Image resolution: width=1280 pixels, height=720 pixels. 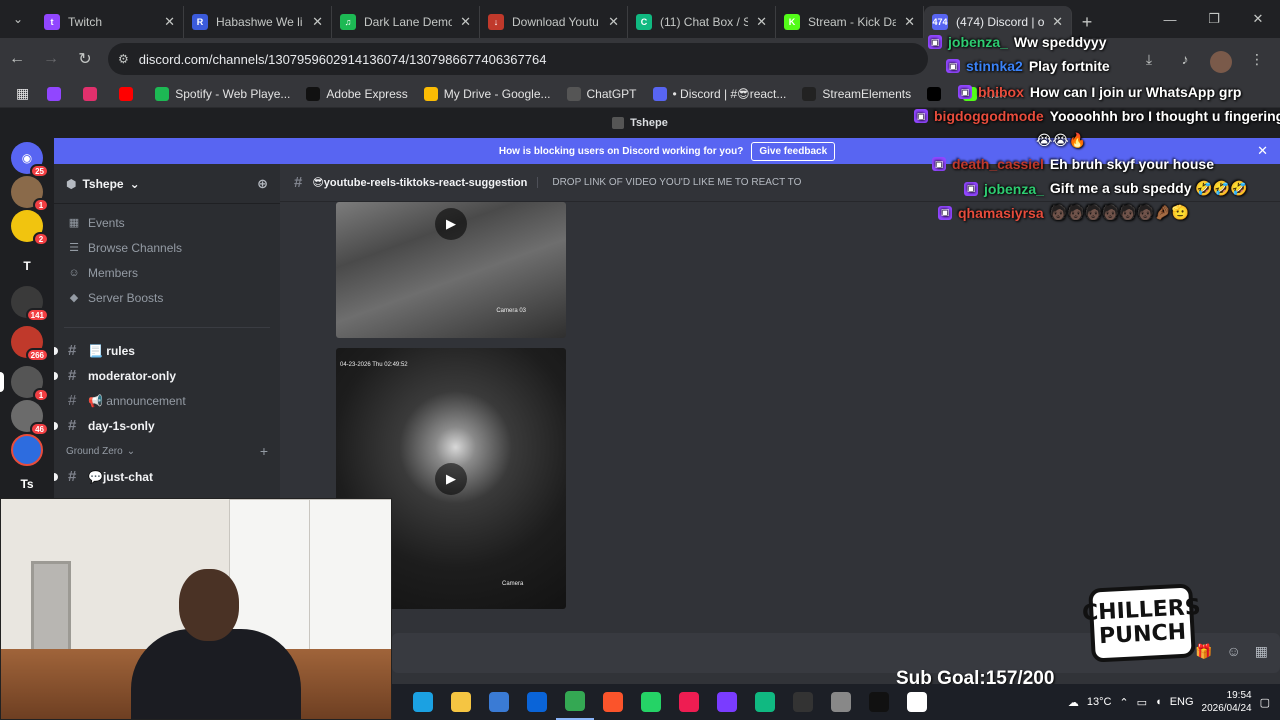 What do you see at coordinates (1073, 702) in the screenshot?
I see `weather-icon: ☁` at bounding box center [1073, 702].